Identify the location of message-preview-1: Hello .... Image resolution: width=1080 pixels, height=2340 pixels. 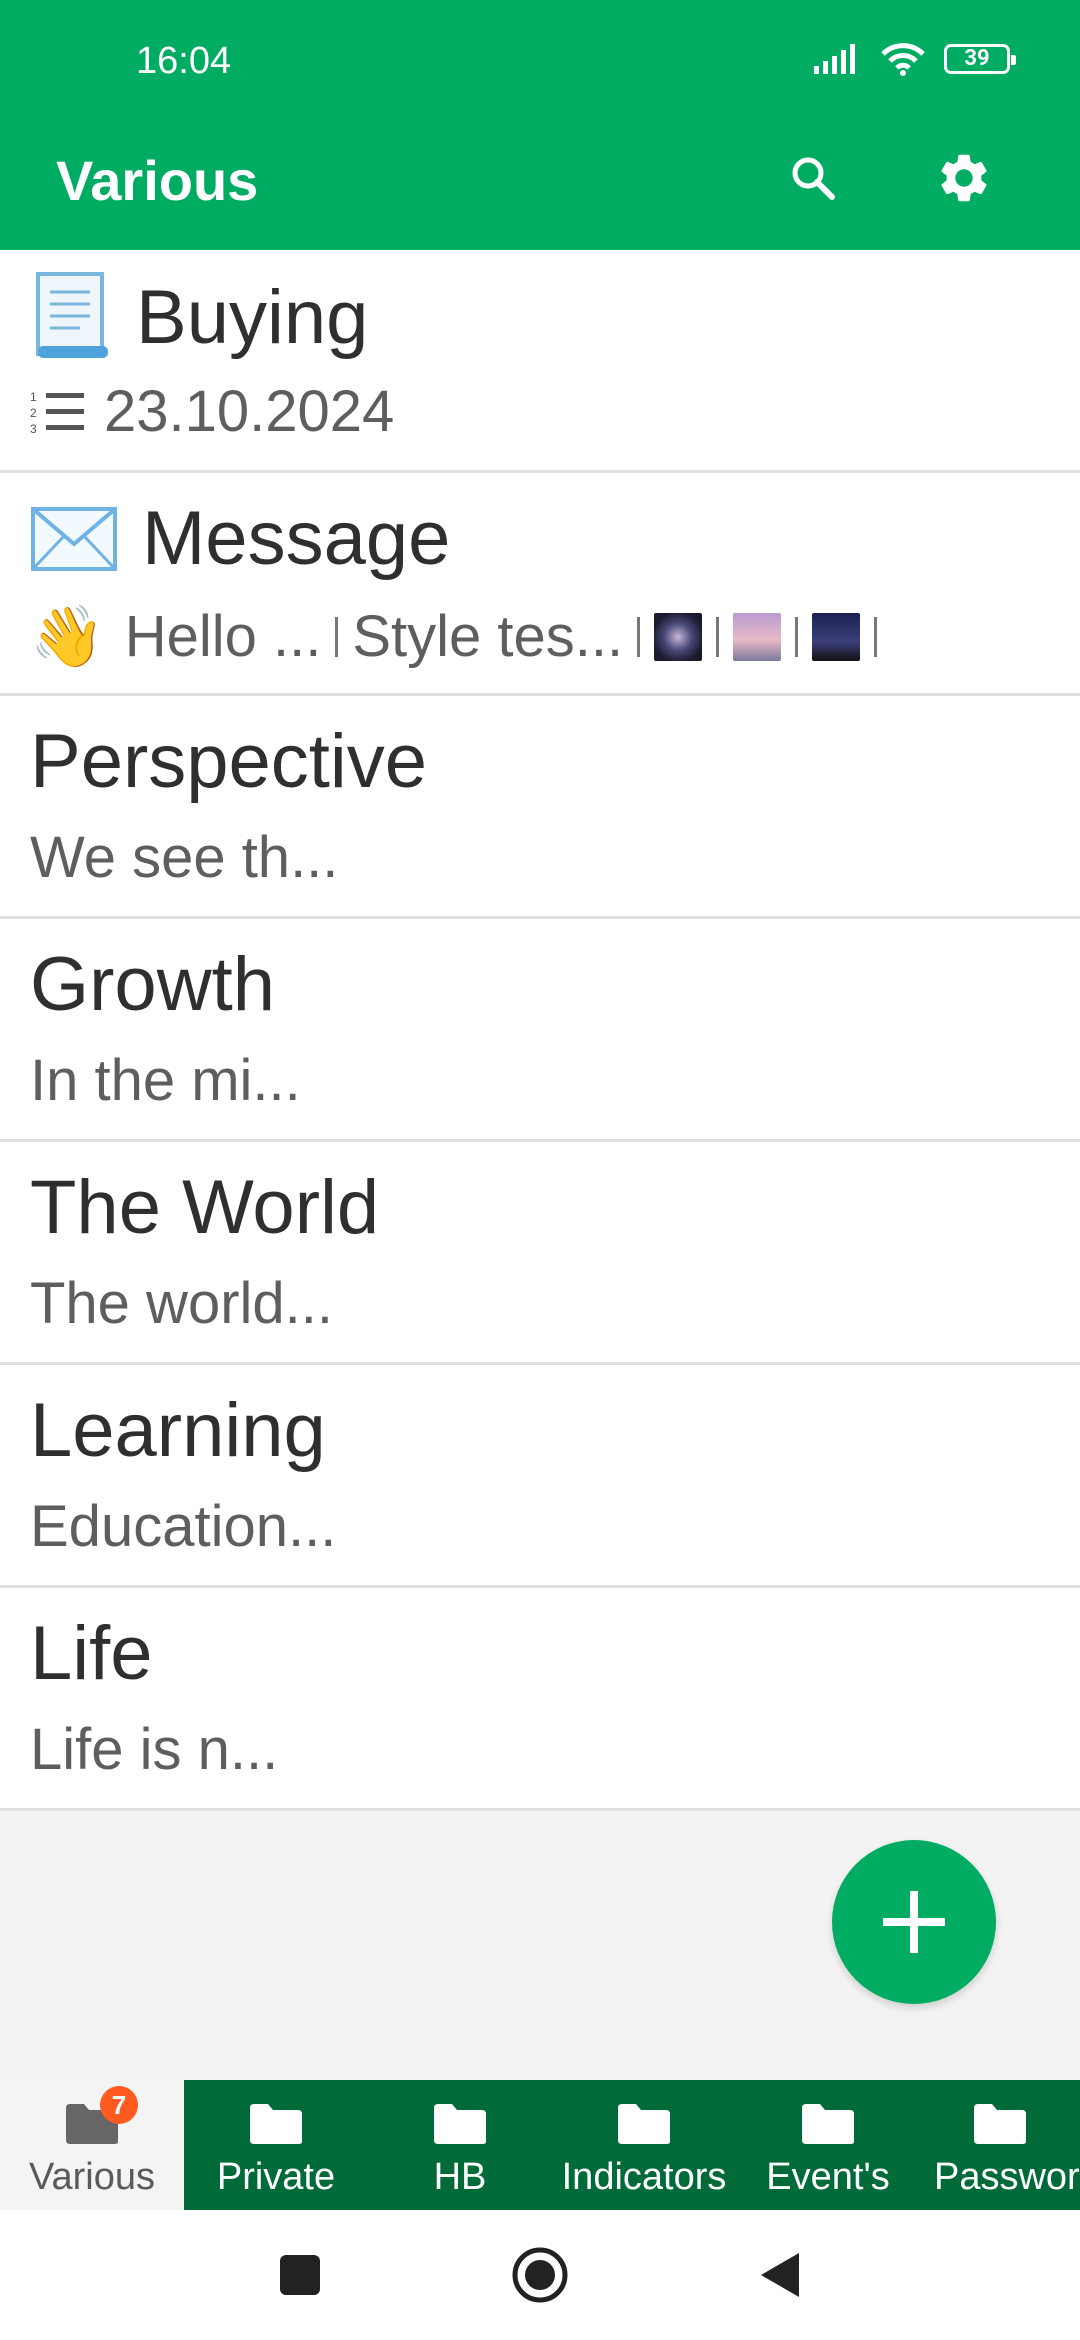
(223, 636).